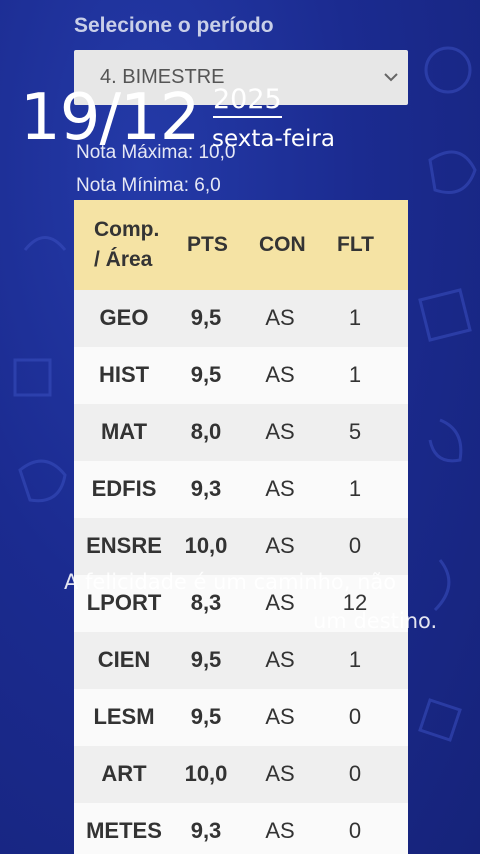 This screenshot has width=480, height=854. What do you see at coordinates (124, 374) in the screenshot?
I see `cell-area: HIST` at bounding box center [124, 374].